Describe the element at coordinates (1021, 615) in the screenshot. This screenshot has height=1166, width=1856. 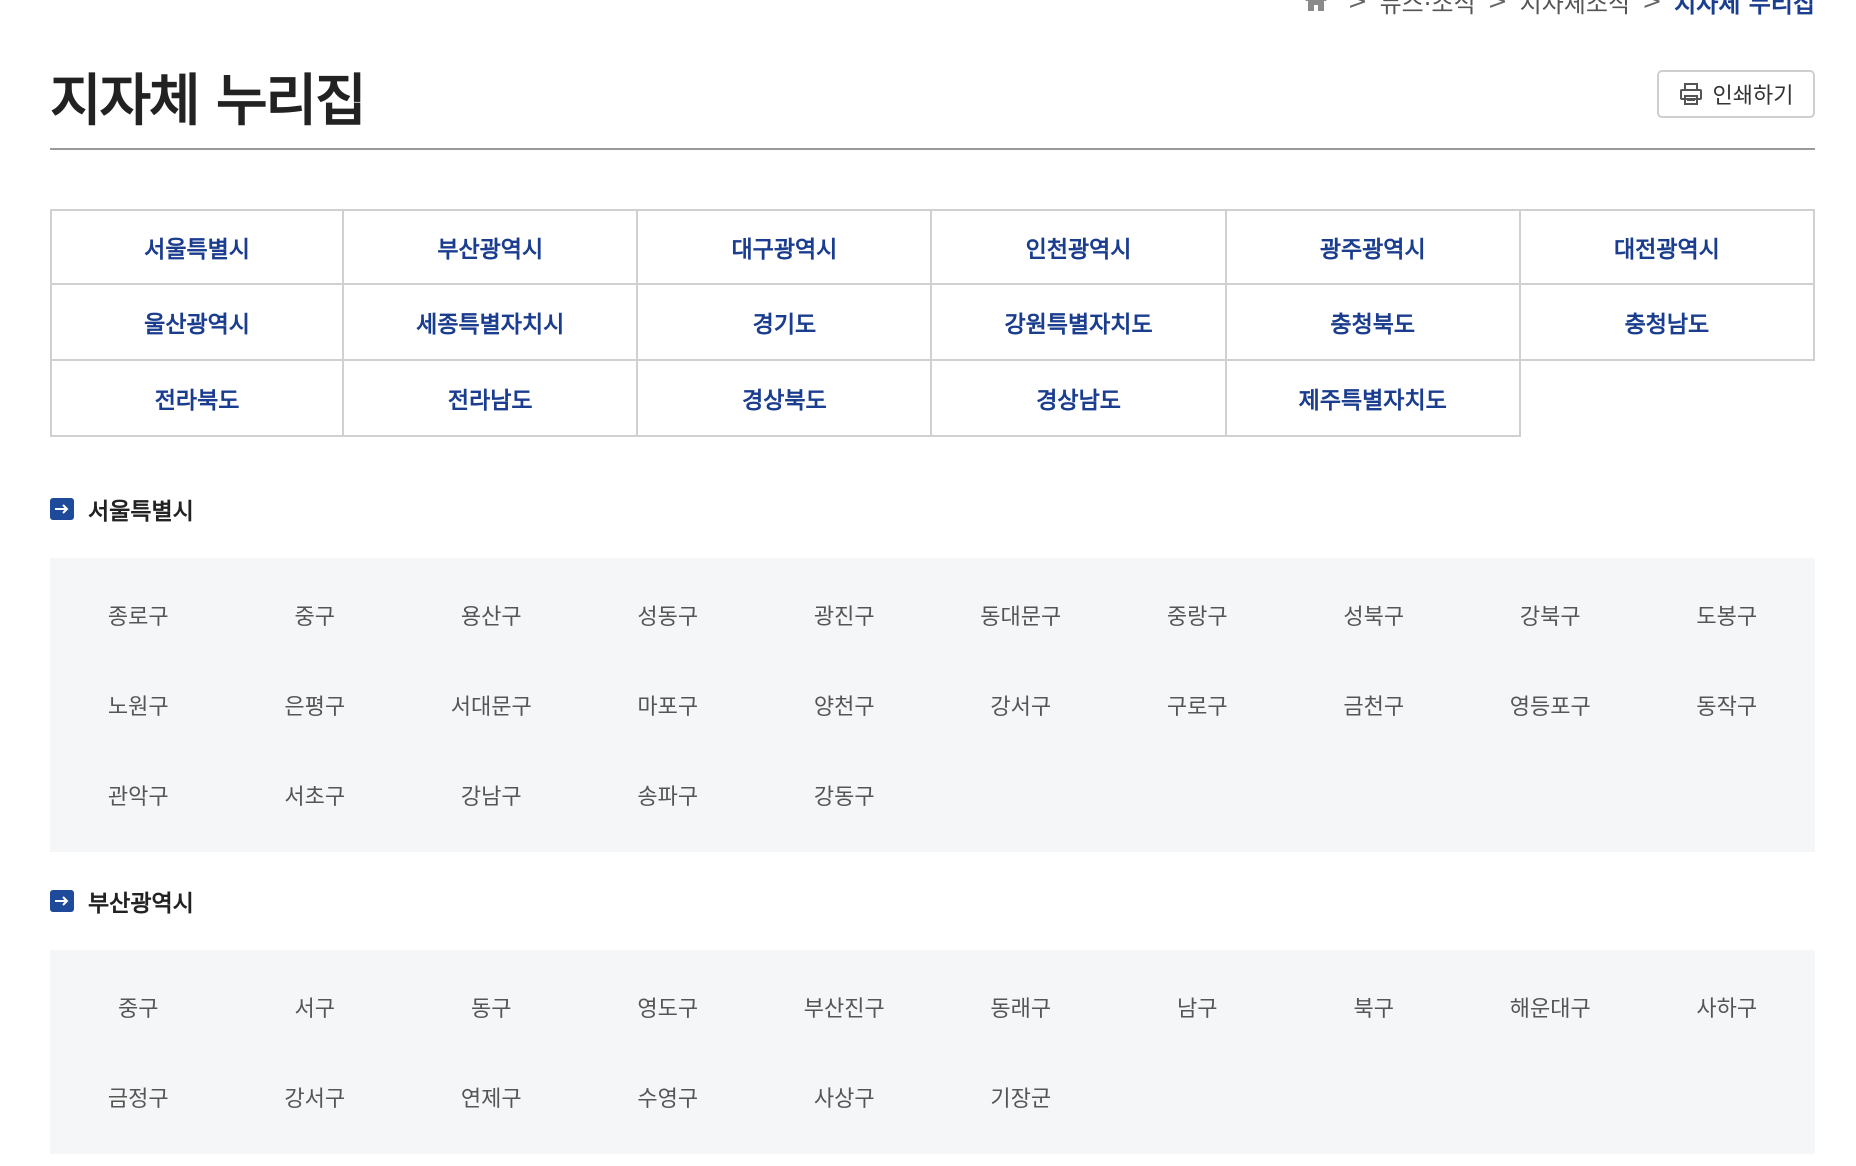
I see `district-item: 동대문구` at that location.